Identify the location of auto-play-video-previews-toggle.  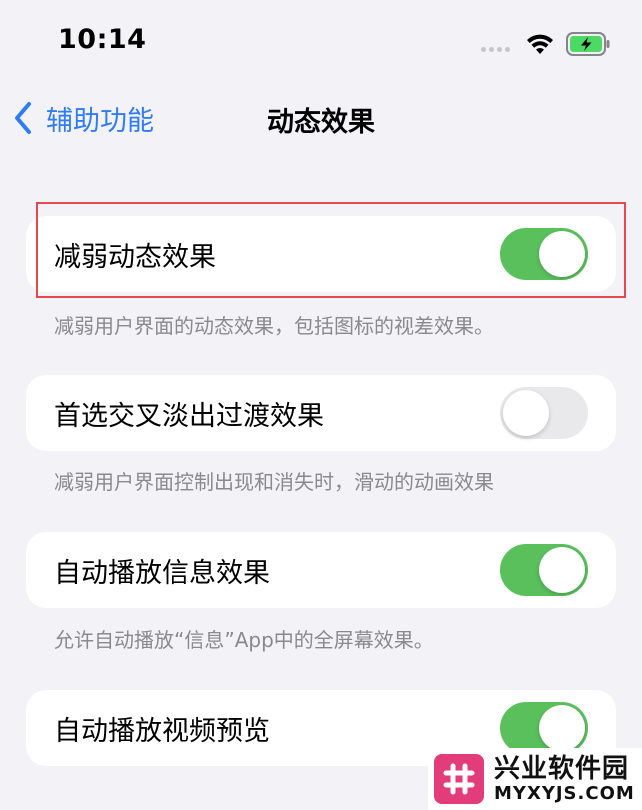
(544, 728).